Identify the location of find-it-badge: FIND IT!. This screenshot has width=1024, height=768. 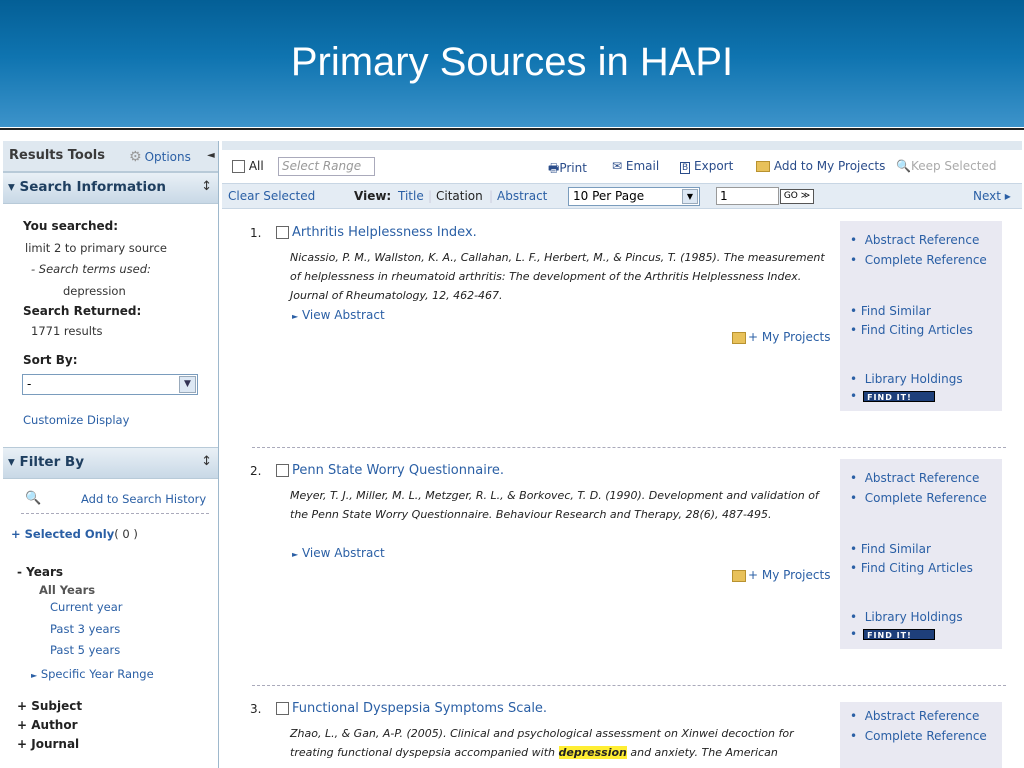
(899, 396).